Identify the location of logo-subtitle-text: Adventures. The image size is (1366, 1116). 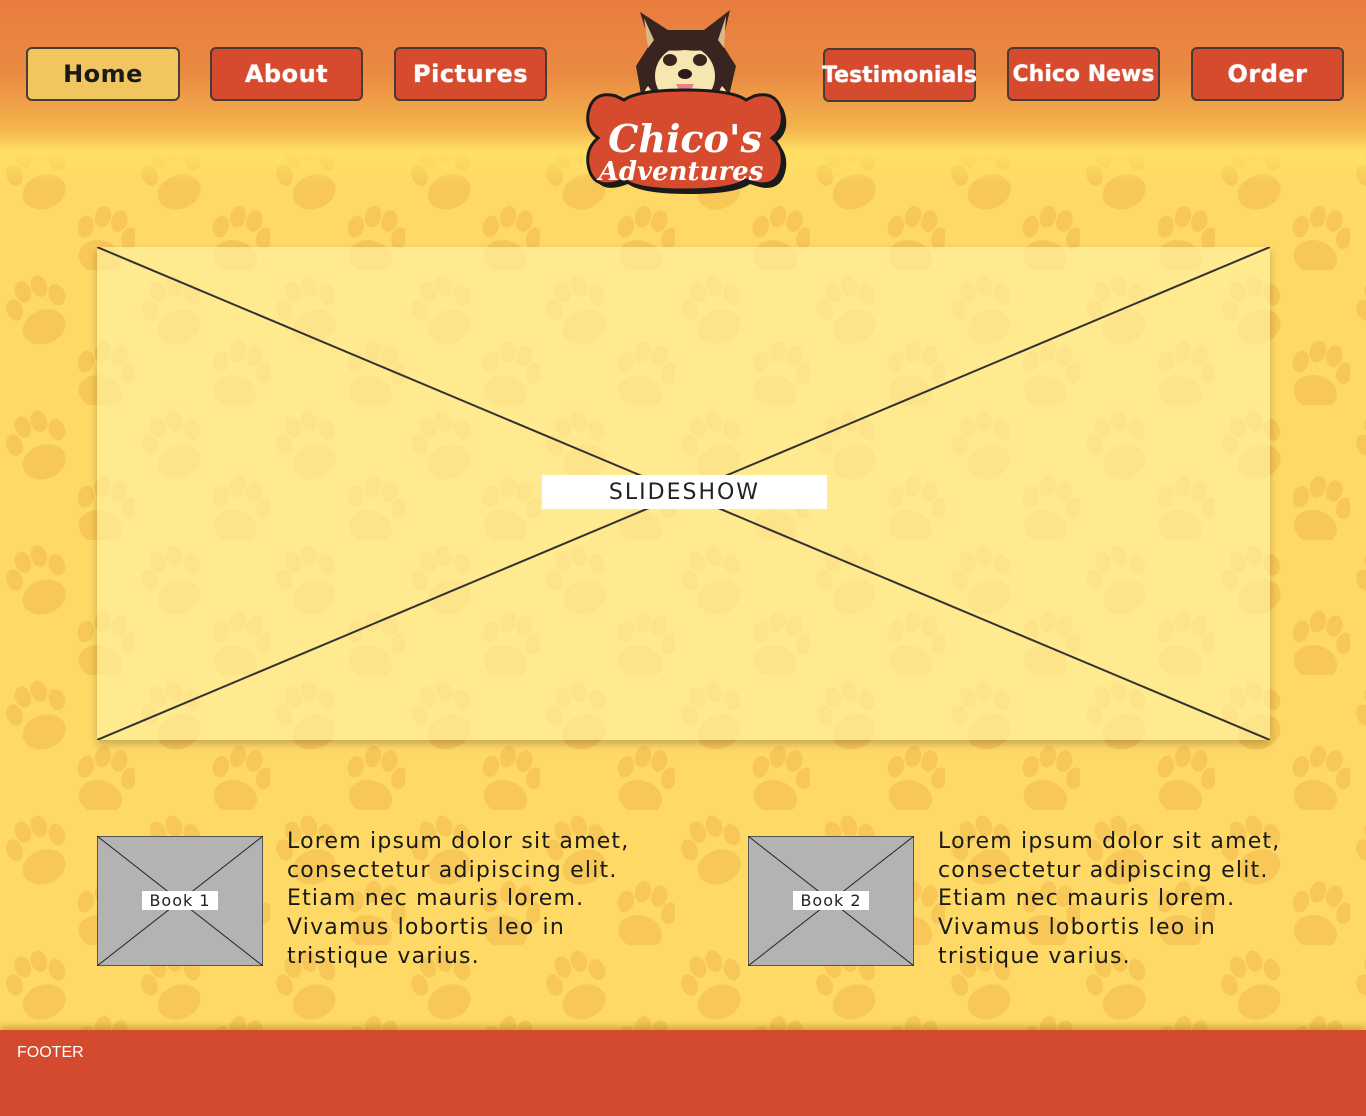
(680, 172).